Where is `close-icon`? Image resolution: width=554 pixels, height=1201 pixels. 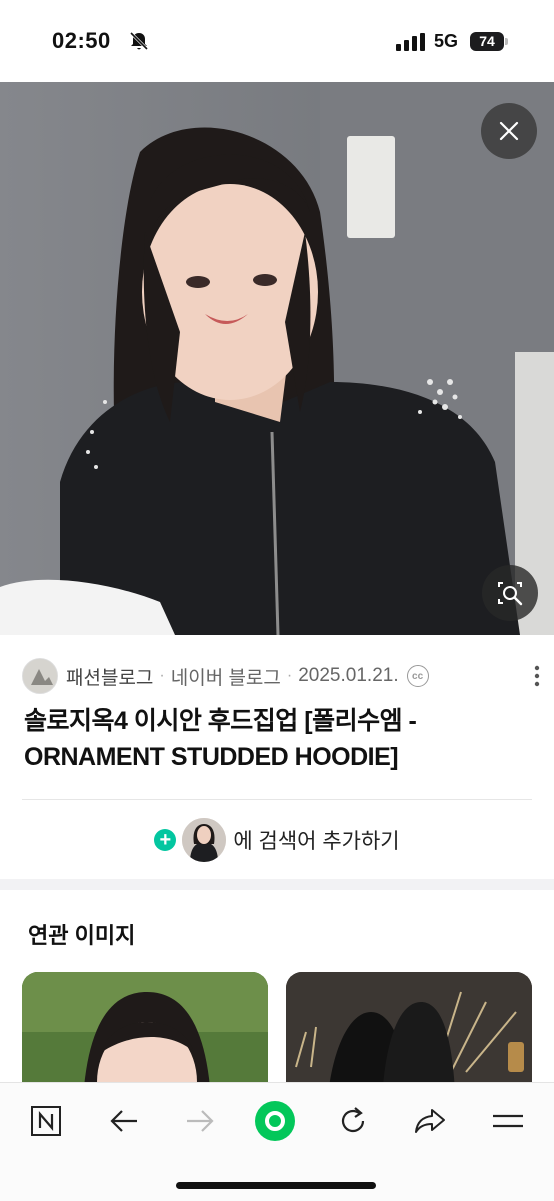 close-icon is located at coordinates (509, 131).